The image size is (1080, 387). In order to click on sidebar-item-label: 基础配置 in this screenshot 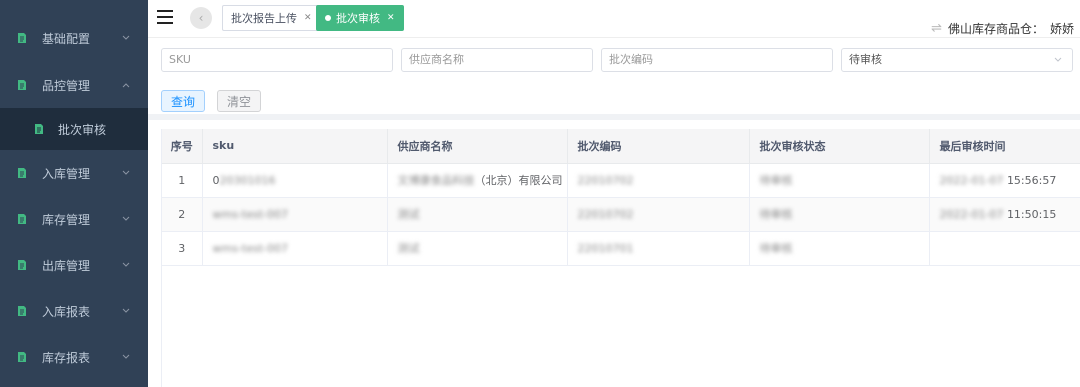, I will do `click(66, 38)`.